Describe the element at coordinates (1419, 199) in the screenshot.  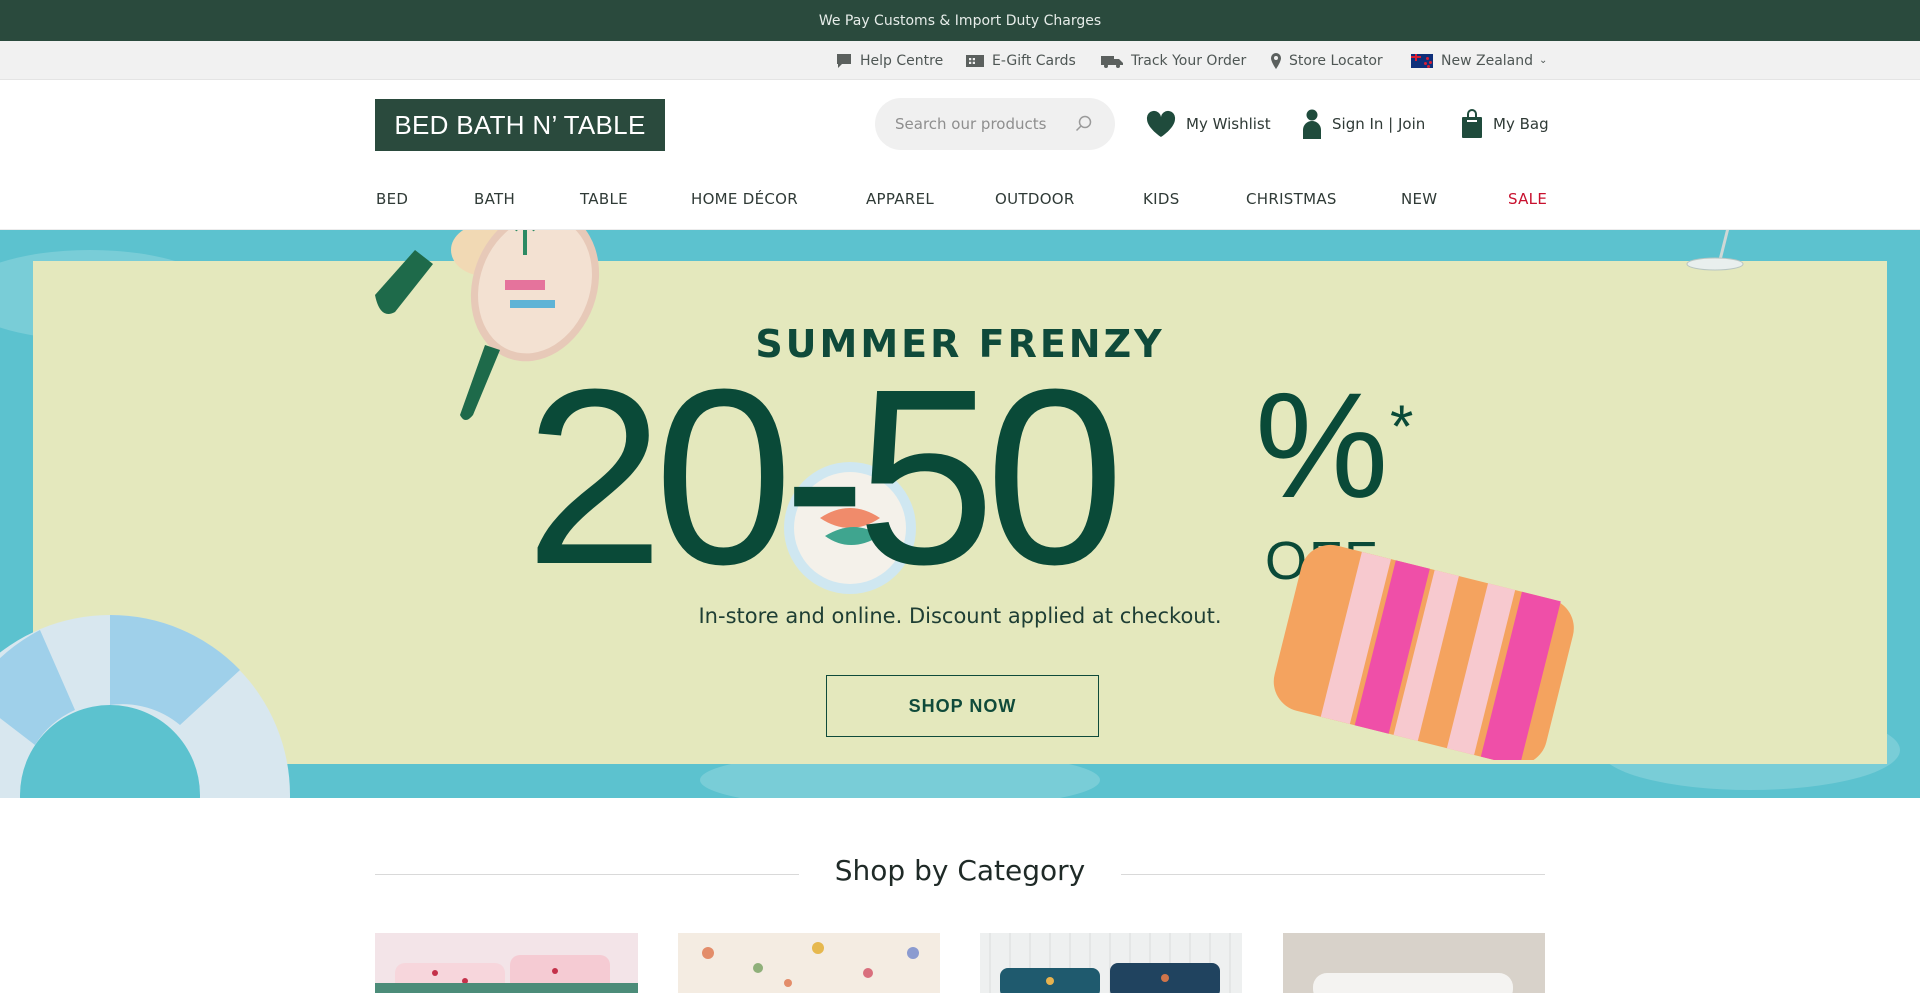
I see `nav-new: NEW` at that location.